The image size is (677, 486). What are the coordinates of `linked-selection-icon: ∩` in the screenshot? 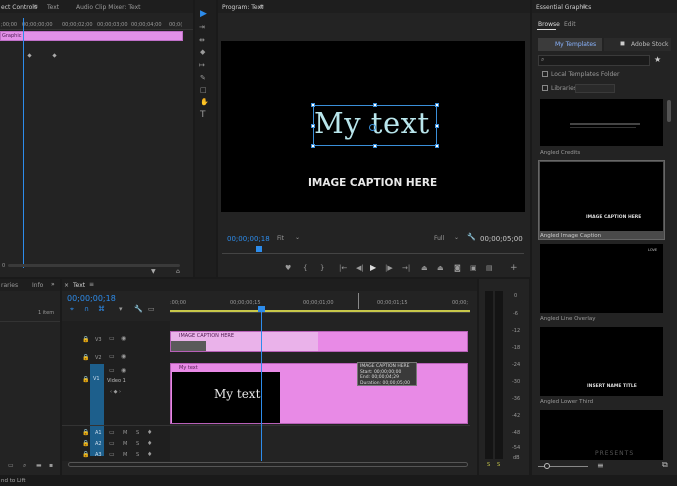 It's located at (86, 309).